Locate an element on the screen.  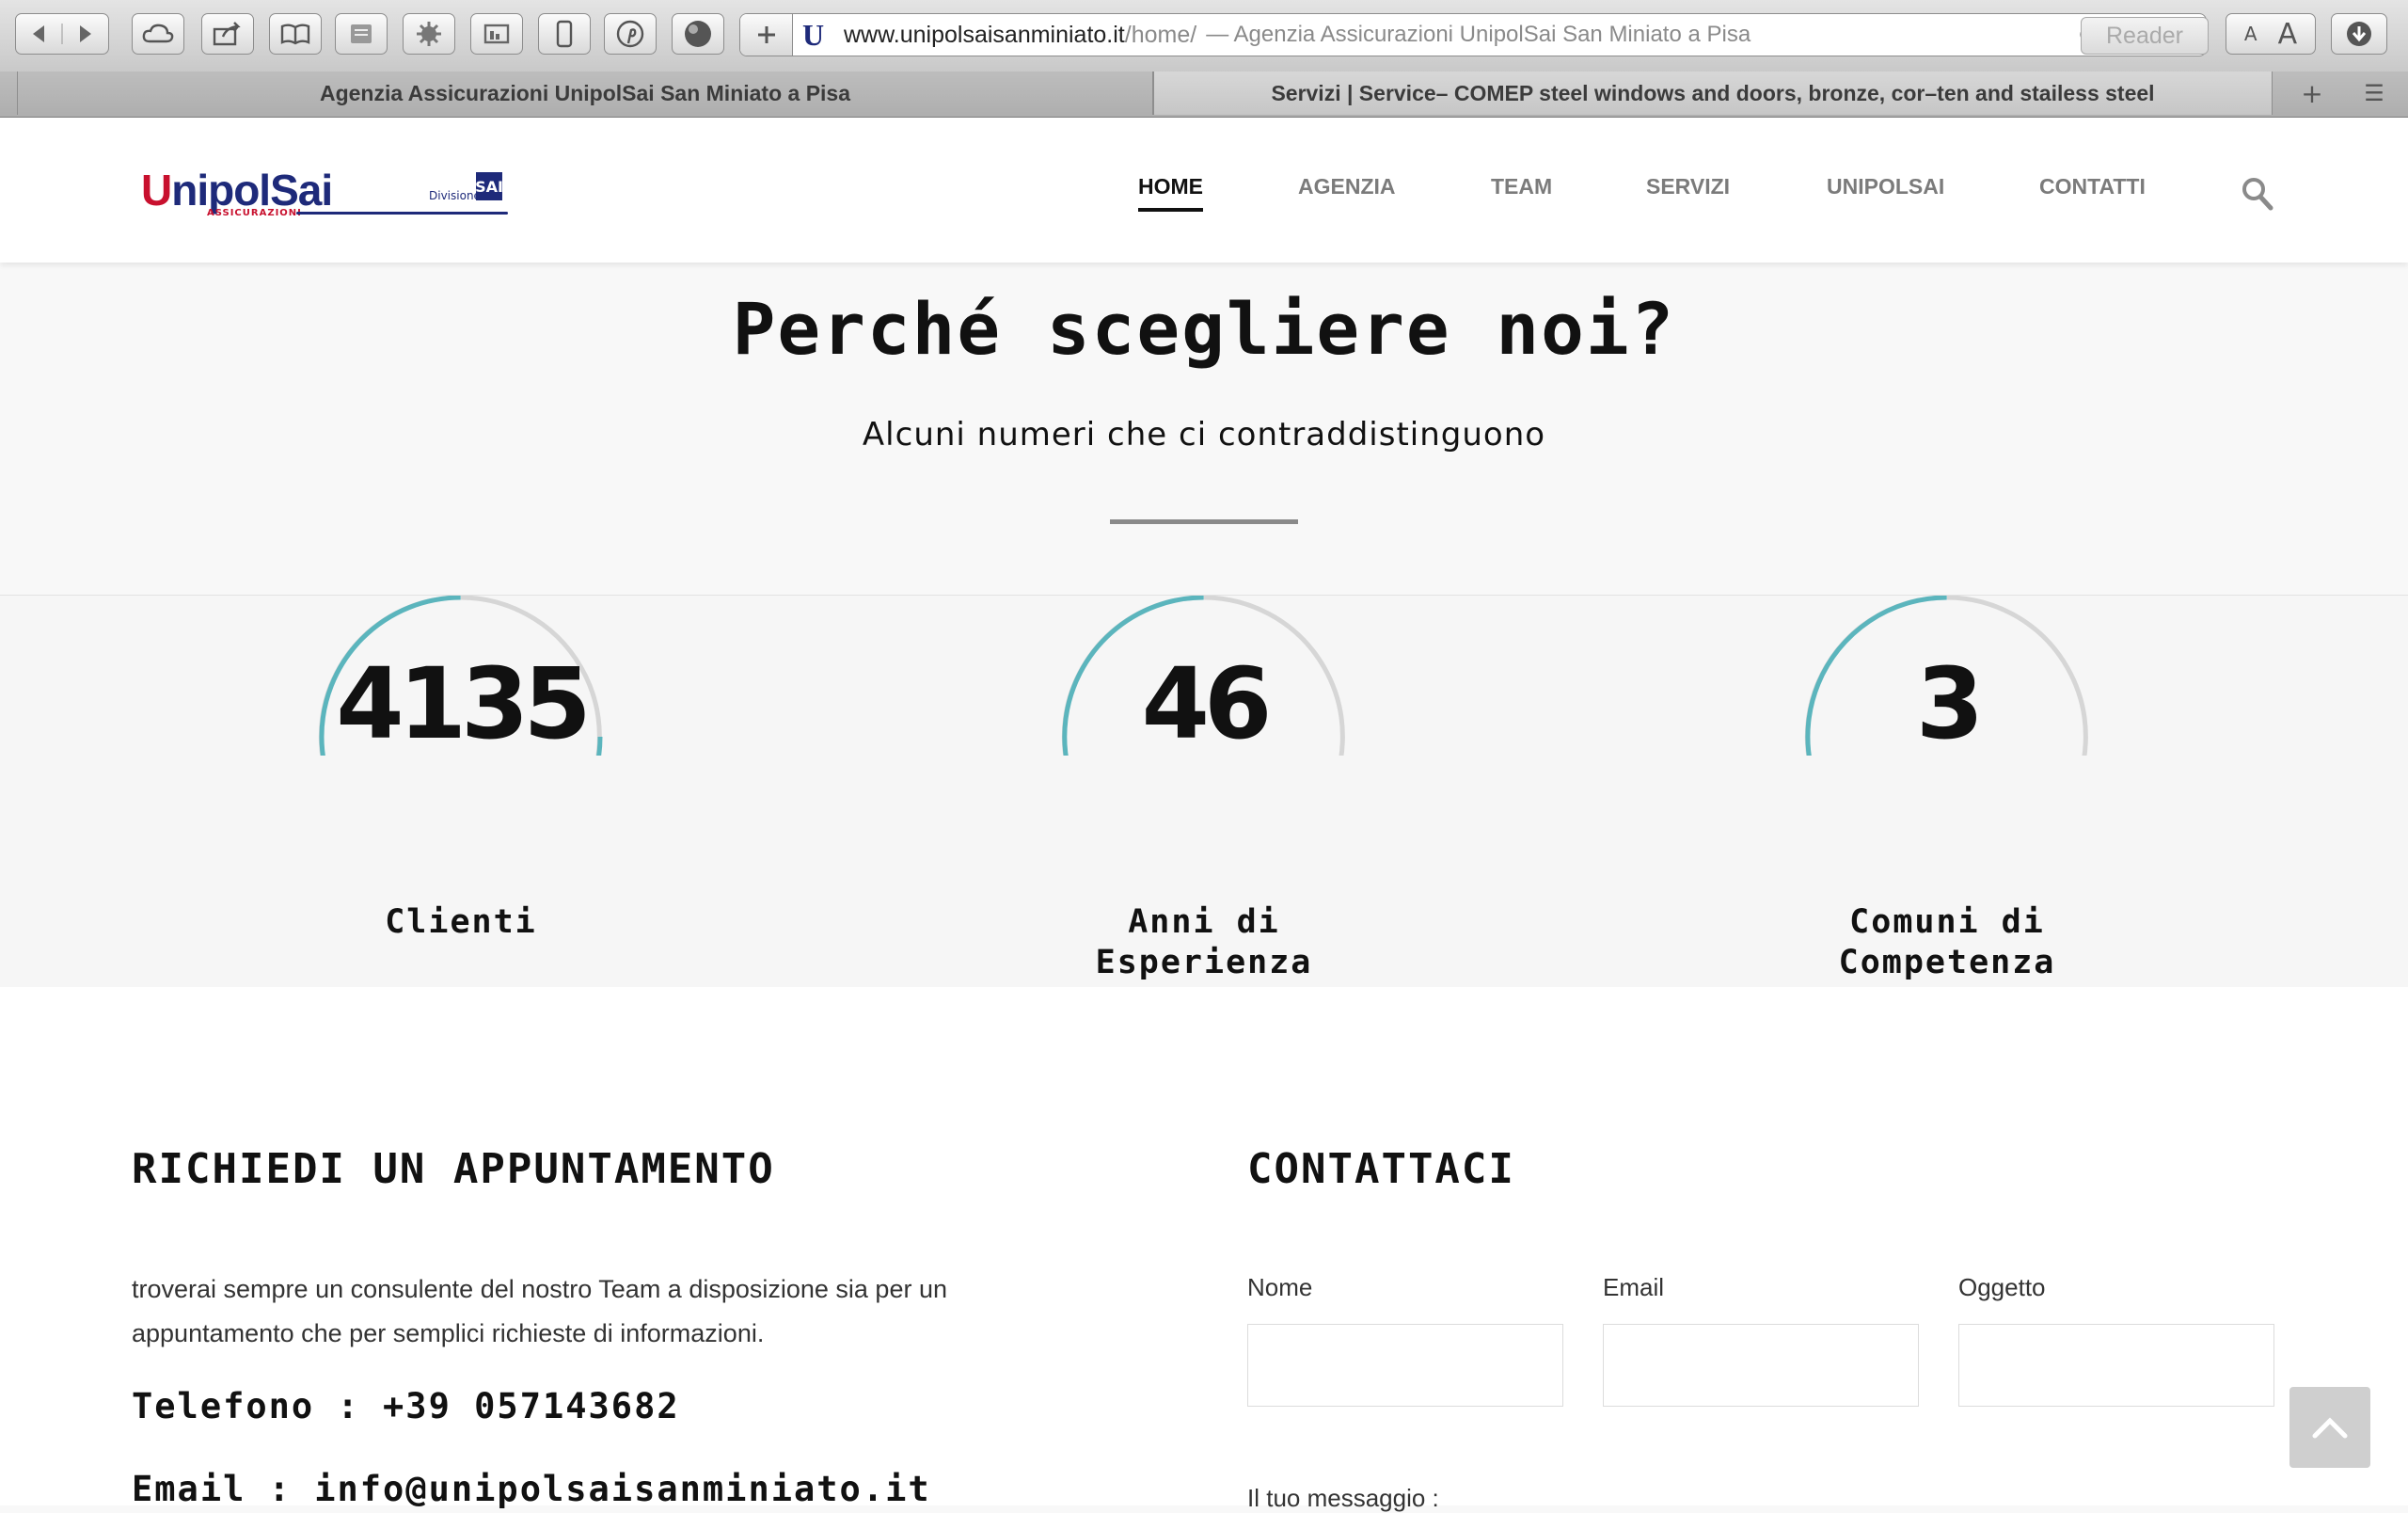
stat-value: 46 is located at coordinates (1207, 703).